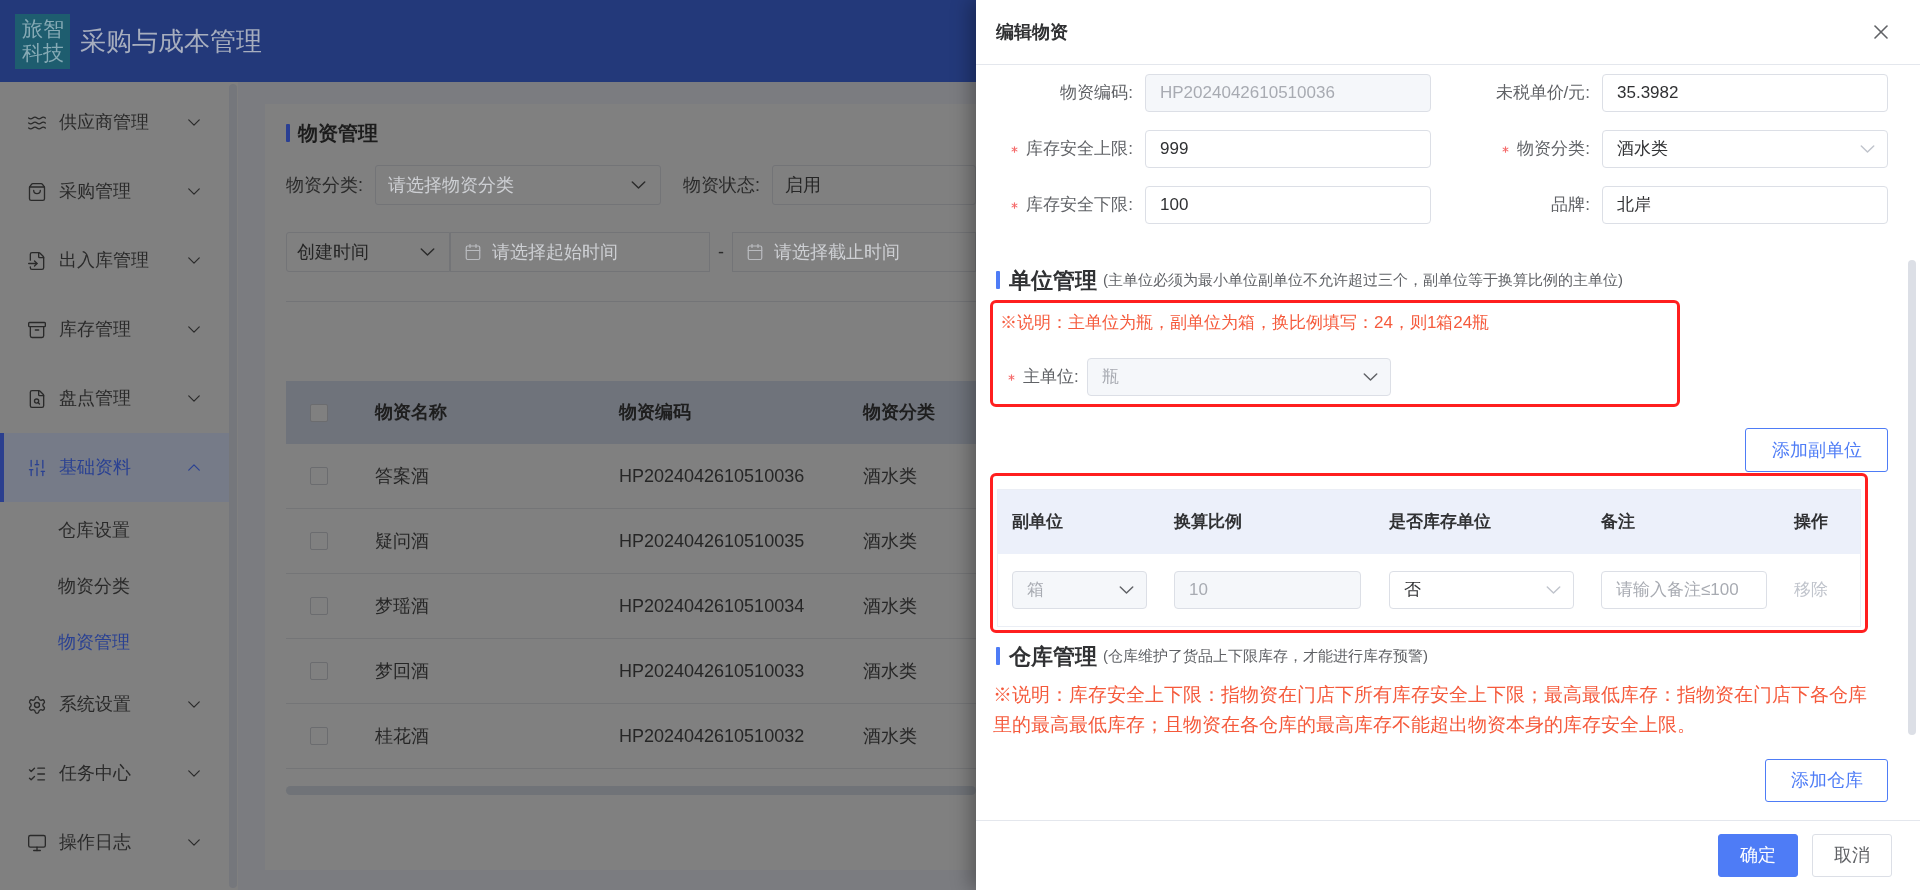  I want to click on sidebar-subitem: 仓库设置, so click(114, 530).